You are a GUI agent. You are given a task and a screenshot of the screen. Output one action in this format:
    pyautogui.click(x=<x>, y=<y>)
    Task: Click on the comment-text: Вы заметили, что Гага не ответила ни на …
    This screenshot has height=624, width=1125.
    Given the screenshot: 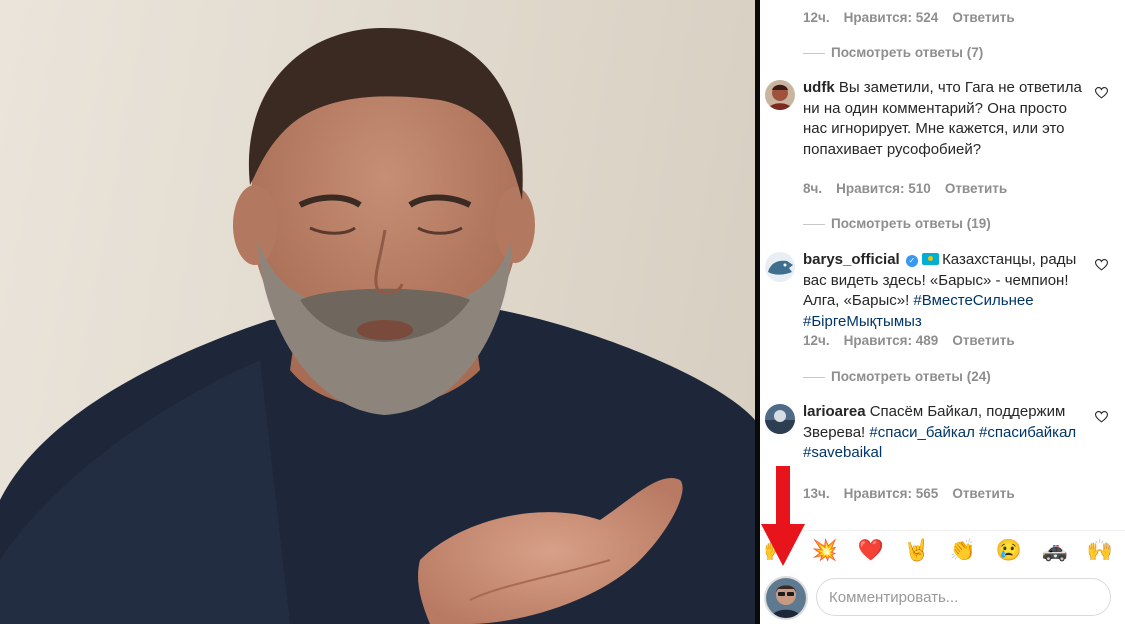 What is the action you would take?
    pyautogui.click(x=942, y=118)
    